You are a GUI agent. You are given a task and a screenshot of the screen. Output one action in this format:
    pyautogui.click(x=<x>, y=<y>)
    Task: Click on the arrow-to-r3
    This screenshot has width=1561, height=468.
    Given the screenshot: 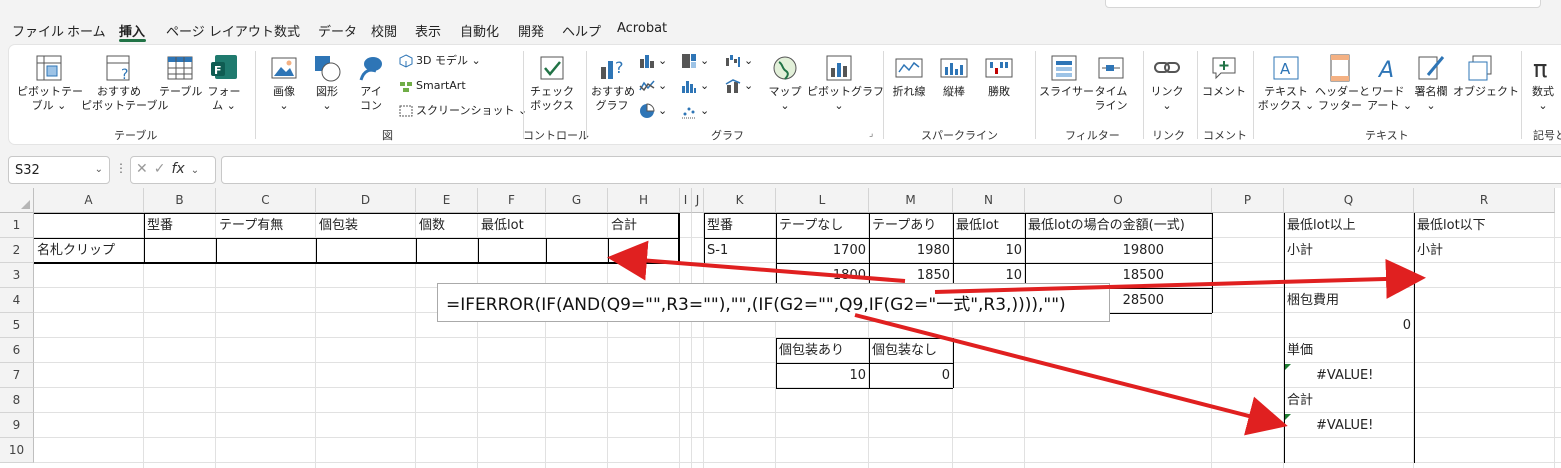 What is the action you would take?
    pyautogui.click(x=1180, y=278)
    